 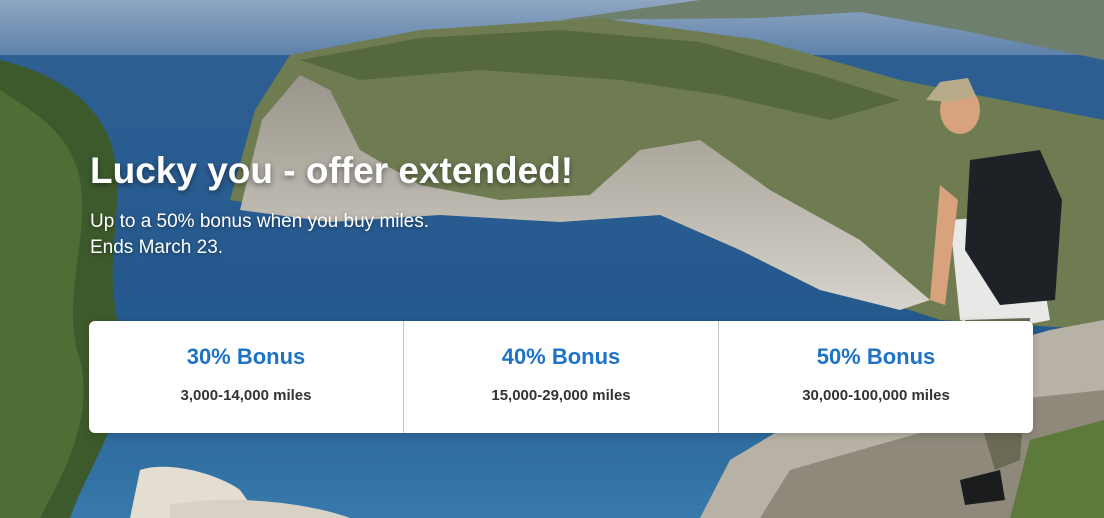 I want to click on promo-subtext-line-1: Up to a 50% bonus when you buy miles., so click(x=260, y=221).